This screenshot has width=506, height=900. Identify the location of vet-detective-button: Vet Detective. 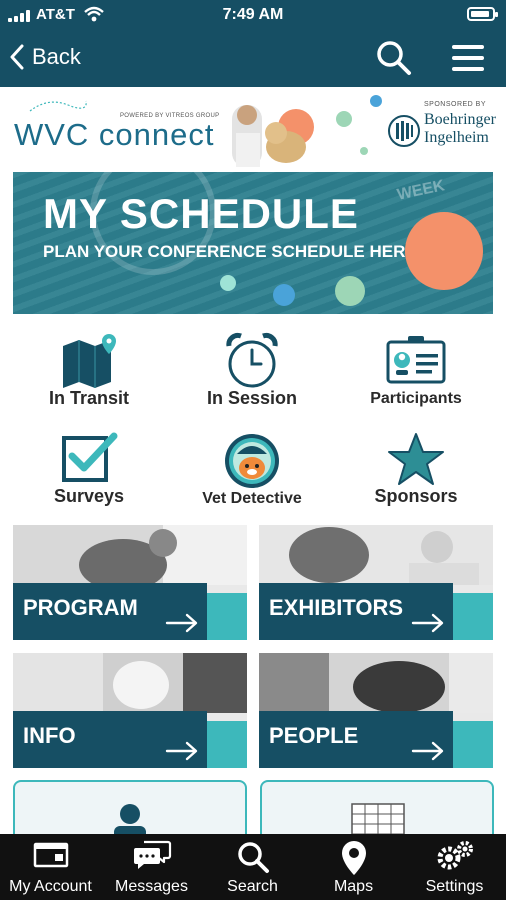
(252, 473).